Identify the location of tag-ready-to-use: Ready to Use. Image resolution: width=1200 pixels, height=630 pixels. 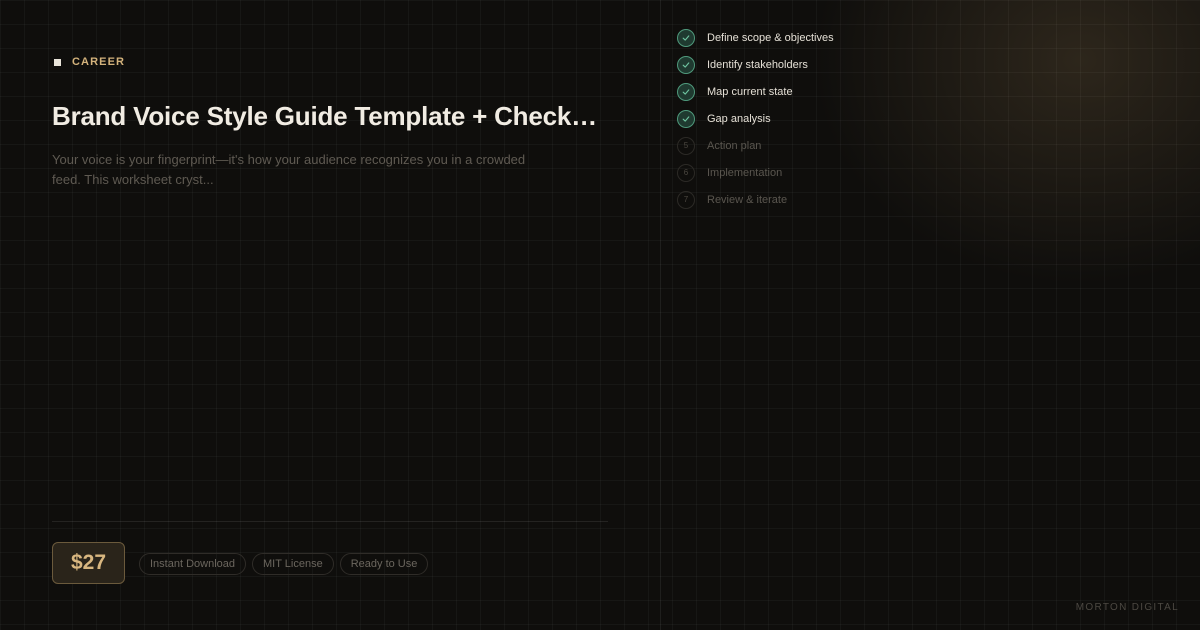
(384, 564).